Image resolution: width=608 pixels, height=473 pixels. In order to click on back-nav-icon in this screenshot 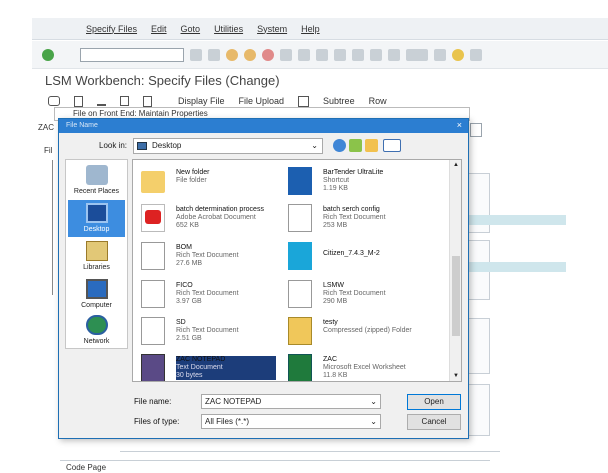, I will do `click(339, 145)`.